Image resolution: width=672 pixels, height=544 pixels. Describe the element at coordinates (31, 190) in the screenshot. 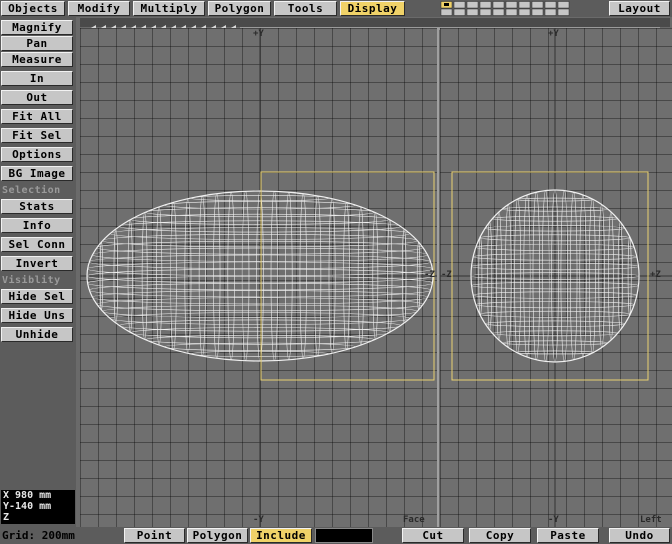

I see `selection-section-label: Selection` at that location.